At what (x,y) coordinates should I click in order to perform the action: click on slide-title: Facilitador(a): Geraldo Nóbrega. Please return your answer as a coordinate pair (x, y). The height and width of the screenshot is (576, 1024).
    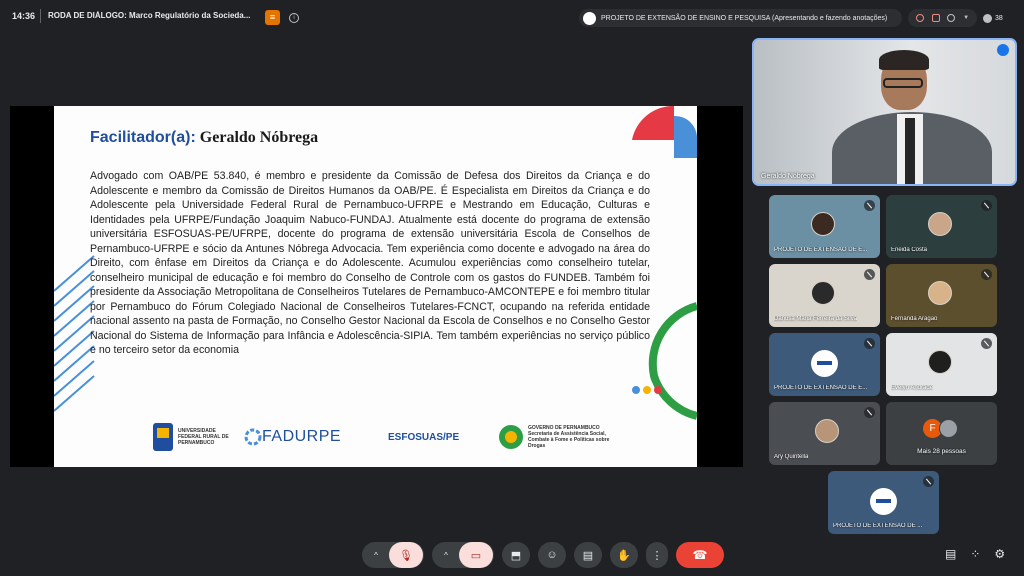
    Looking at the image, I should click on (204, 138).